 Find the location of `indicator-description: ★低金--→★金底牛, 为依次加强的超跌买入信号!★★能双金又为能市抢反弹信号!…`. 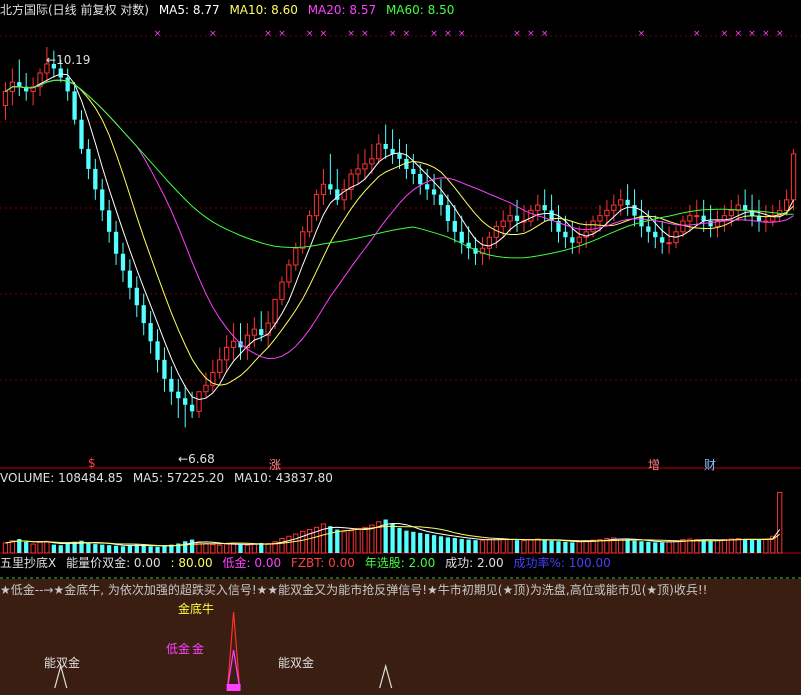

indicator-description: ★低金--→★金底牛, 为依次加强的超跌买入信号!★★能双金又为能市抢反弹信号!… is located at coordinates (354, 590).